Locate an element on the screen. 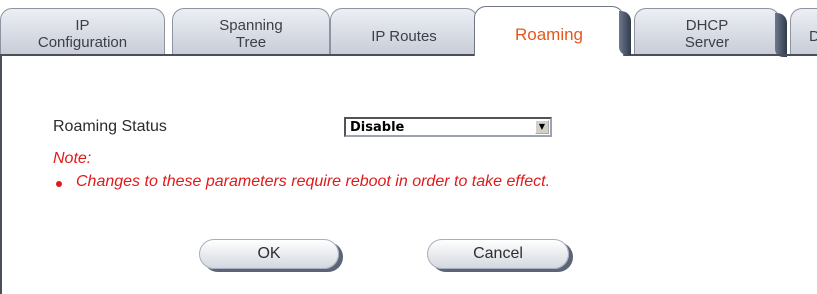 This screenshot has height=294, width=817. tab-ip-configuration: IP Configuration is located at coordinates (82, 31).